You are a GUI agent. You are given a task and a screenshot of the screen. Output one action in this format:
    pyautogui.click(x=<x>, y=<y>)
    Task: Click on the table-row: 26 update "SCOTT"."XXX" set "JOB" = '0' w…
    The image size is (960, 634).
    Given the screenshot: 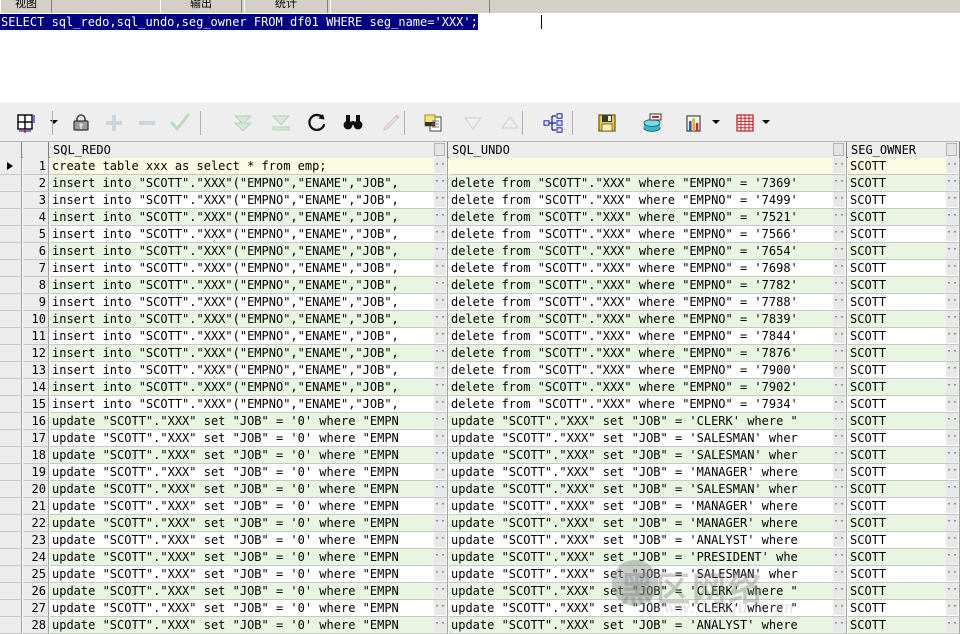 What is the action you would take?
    pyautogui.click(x=480, y=591)
    